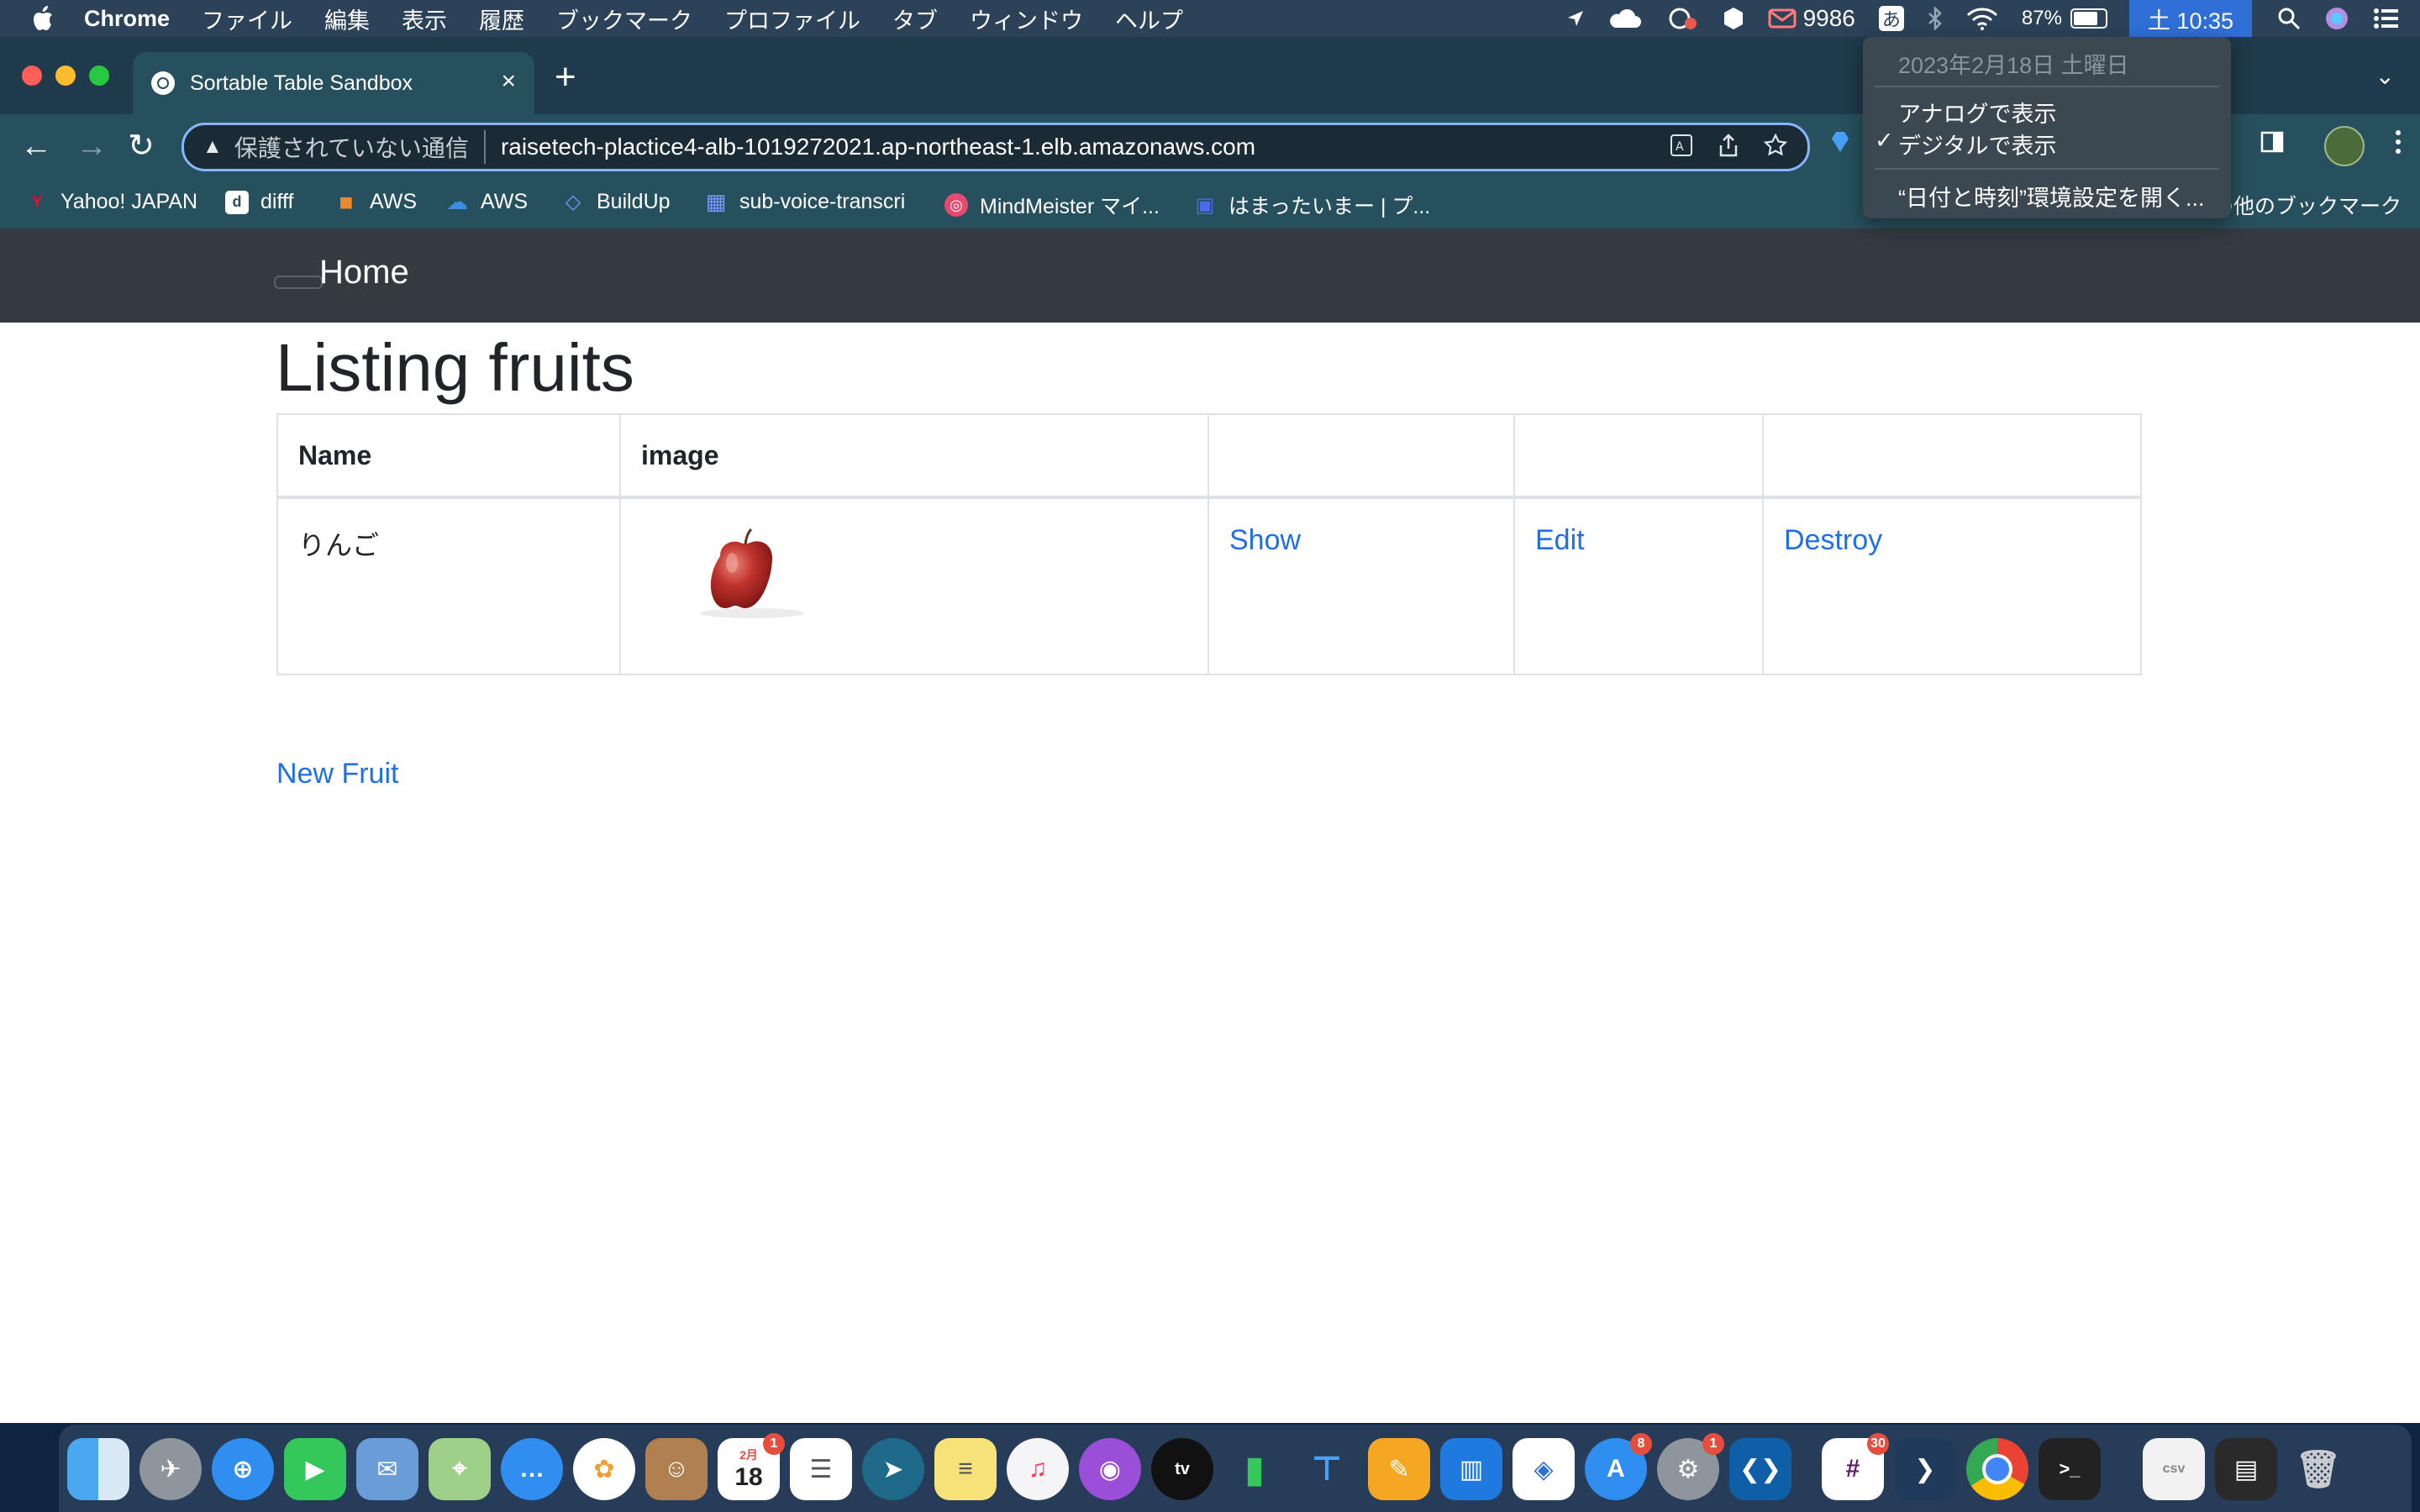  Describe the element at coordinates (616, 202) in the screenshot. I see `bookmark-buildup: ◇ BuildUp` at that location.